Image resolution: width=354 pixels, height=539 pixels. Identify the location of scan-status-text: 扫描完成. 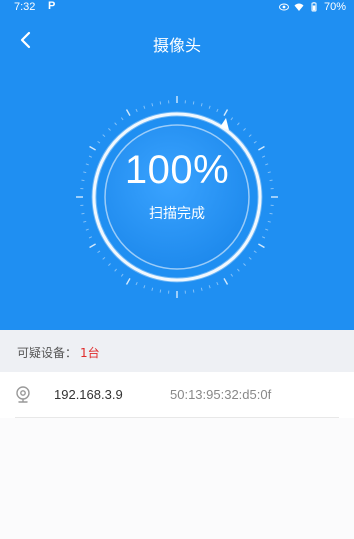
(177, 214).